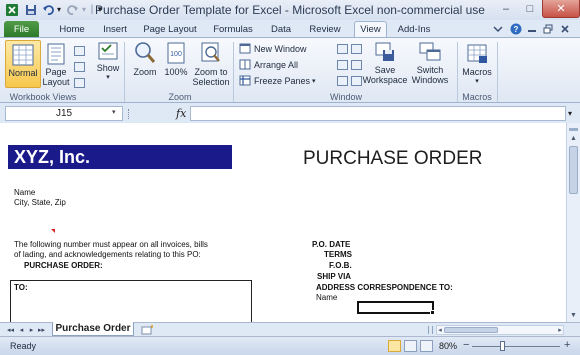  I want to click on tab-data: Data, so click(281, 29).